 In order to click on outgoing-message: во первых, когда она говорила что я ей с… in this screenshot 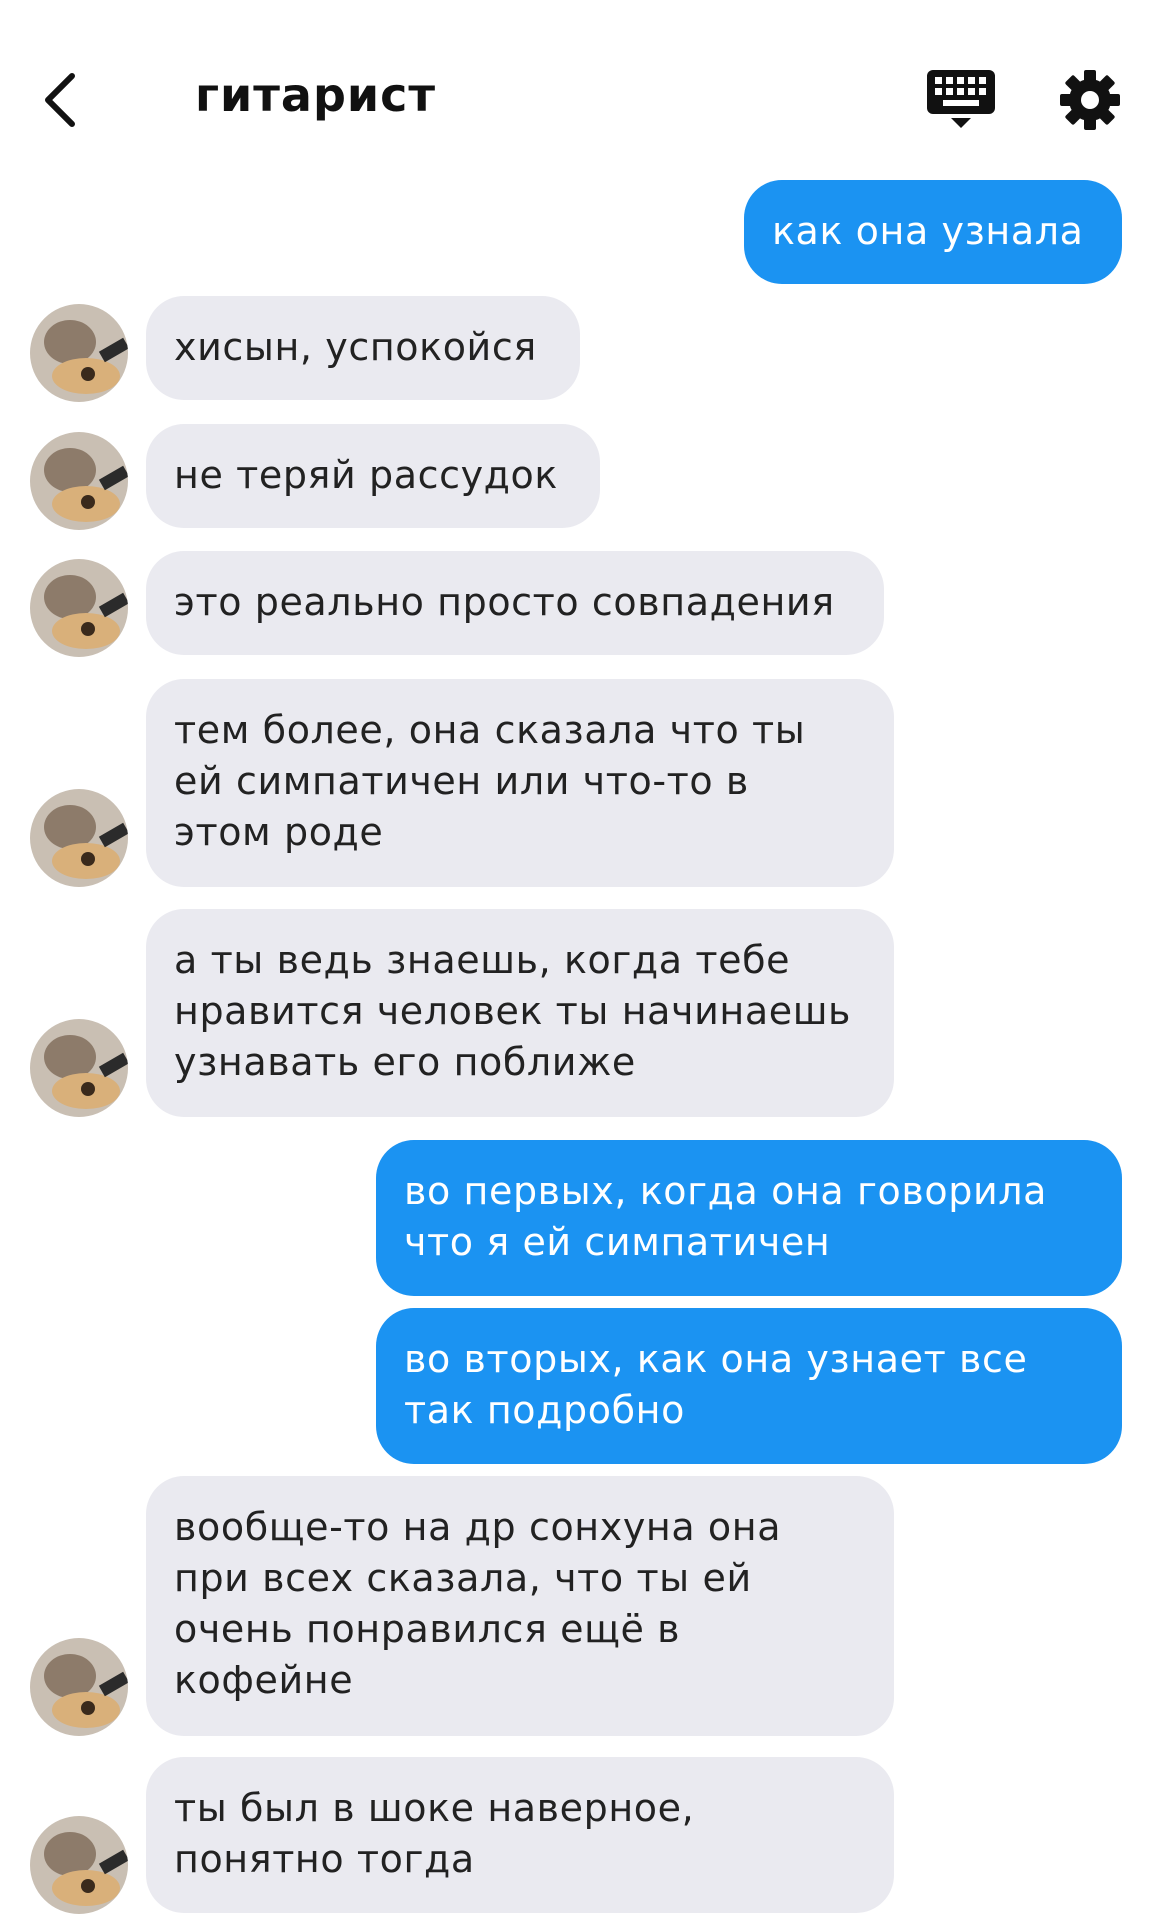, I will do `click(749, 1218)`.